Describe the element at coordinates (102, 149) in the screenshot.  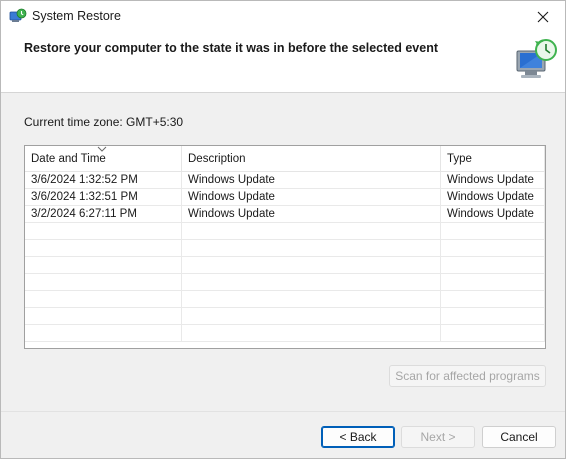
I see `sort-descending-icon` at that location.